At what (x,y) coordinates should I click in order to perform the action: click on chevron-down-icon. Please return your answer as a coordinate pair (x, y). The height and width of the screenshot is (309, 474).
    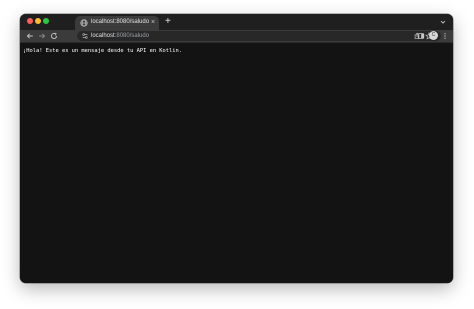
    Looking at the image, I should click on (443, 22).